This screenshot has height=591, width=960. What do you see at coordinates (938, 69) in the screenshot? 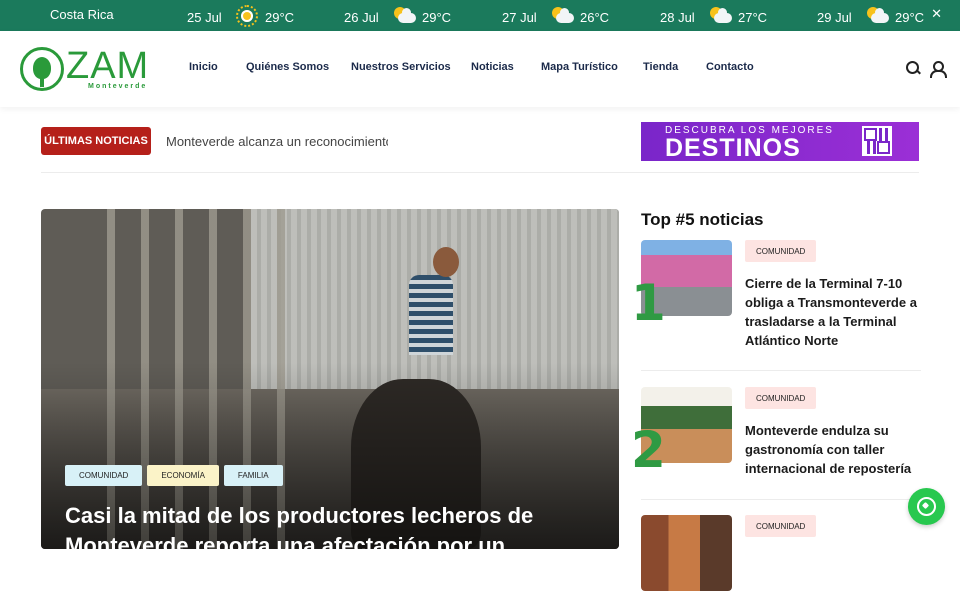
I see `user-icon` at bounding box center [938, 69].